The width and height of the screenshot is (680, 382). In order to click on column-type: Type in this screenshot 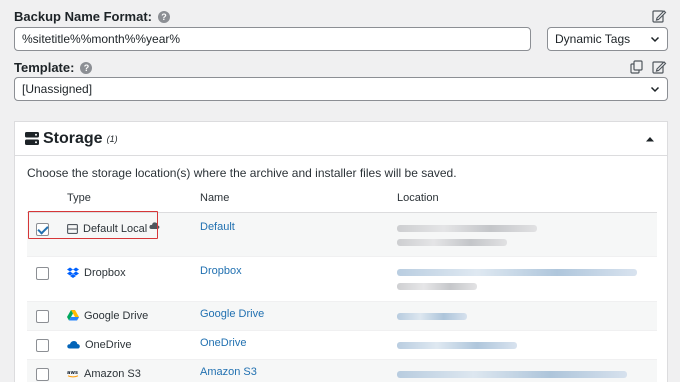, I will do `click(133, 198)`.